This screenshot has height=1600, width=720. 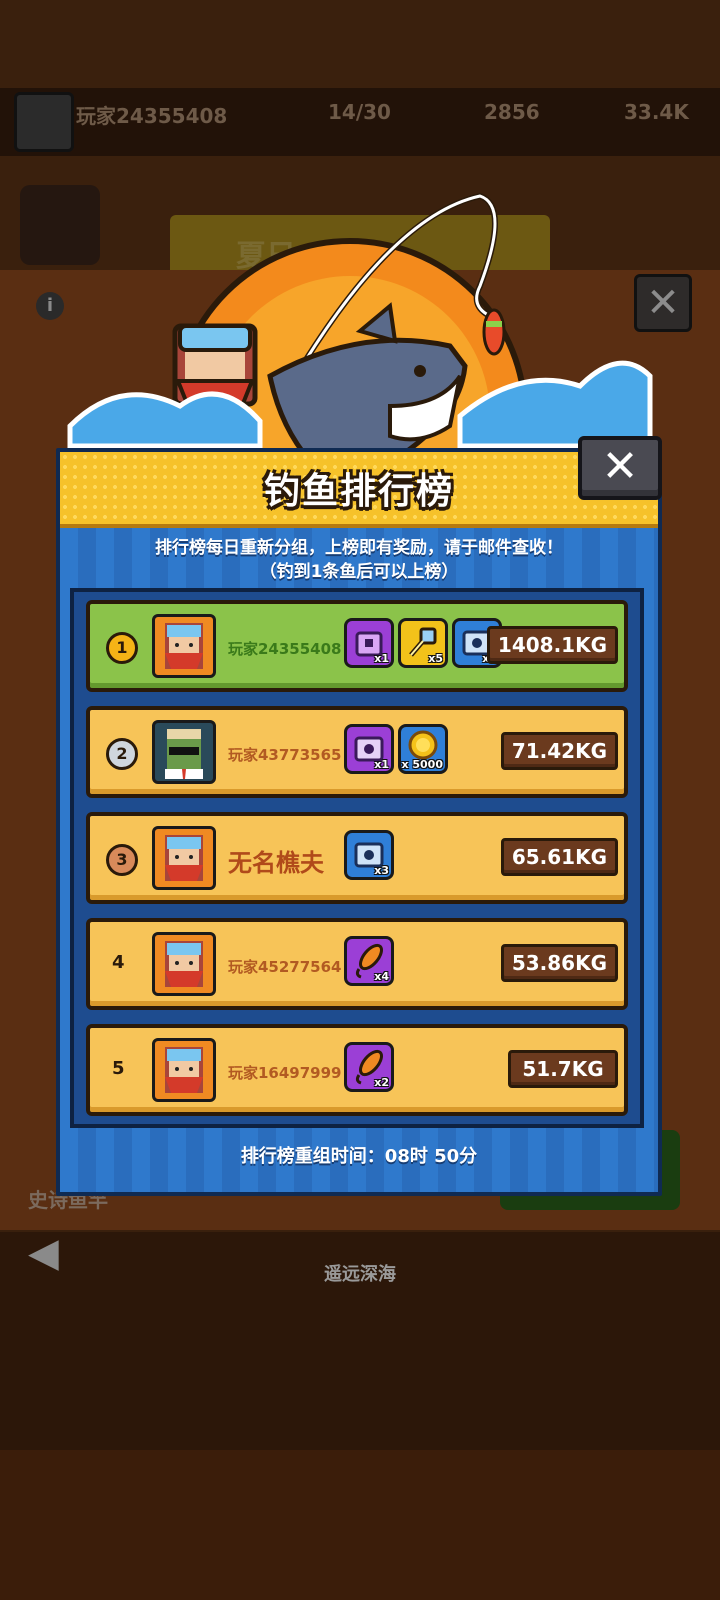 I want to click on catch-weight: 51.7KG, so click(x=563, y=1069).